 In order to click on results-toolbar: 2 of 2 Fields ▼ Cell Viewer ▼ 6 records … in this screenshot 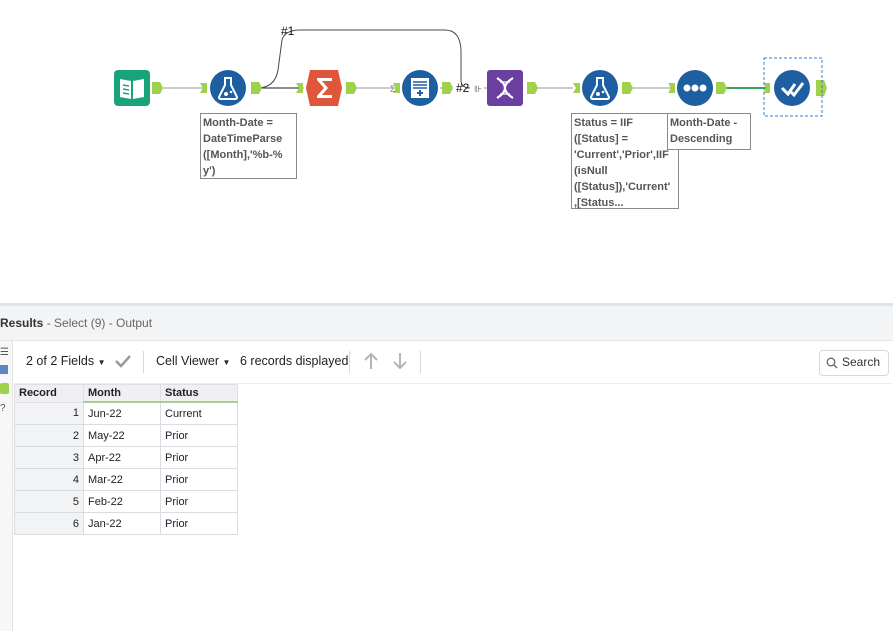, I will do `click(453, 362)`.